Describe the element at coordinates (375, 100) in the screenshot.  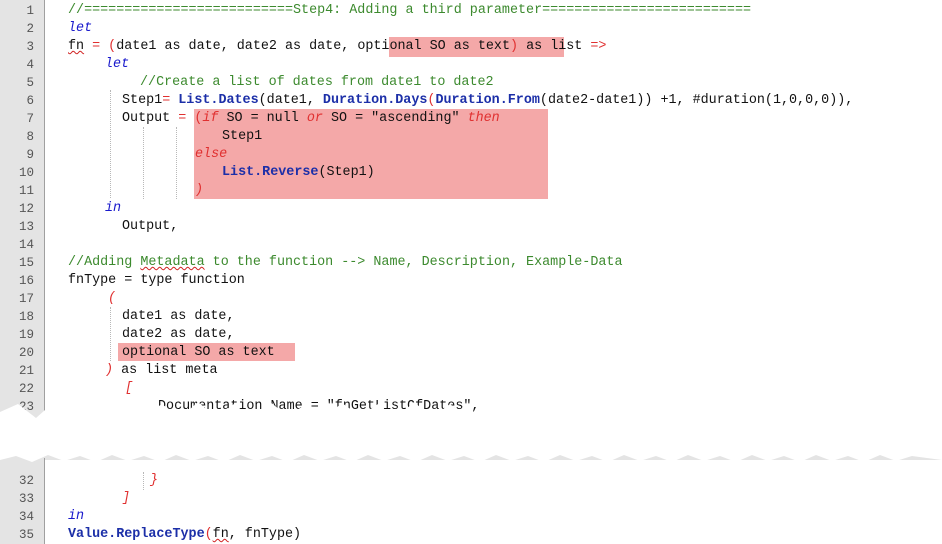
I see `function-name: Duration.Days` at that location.